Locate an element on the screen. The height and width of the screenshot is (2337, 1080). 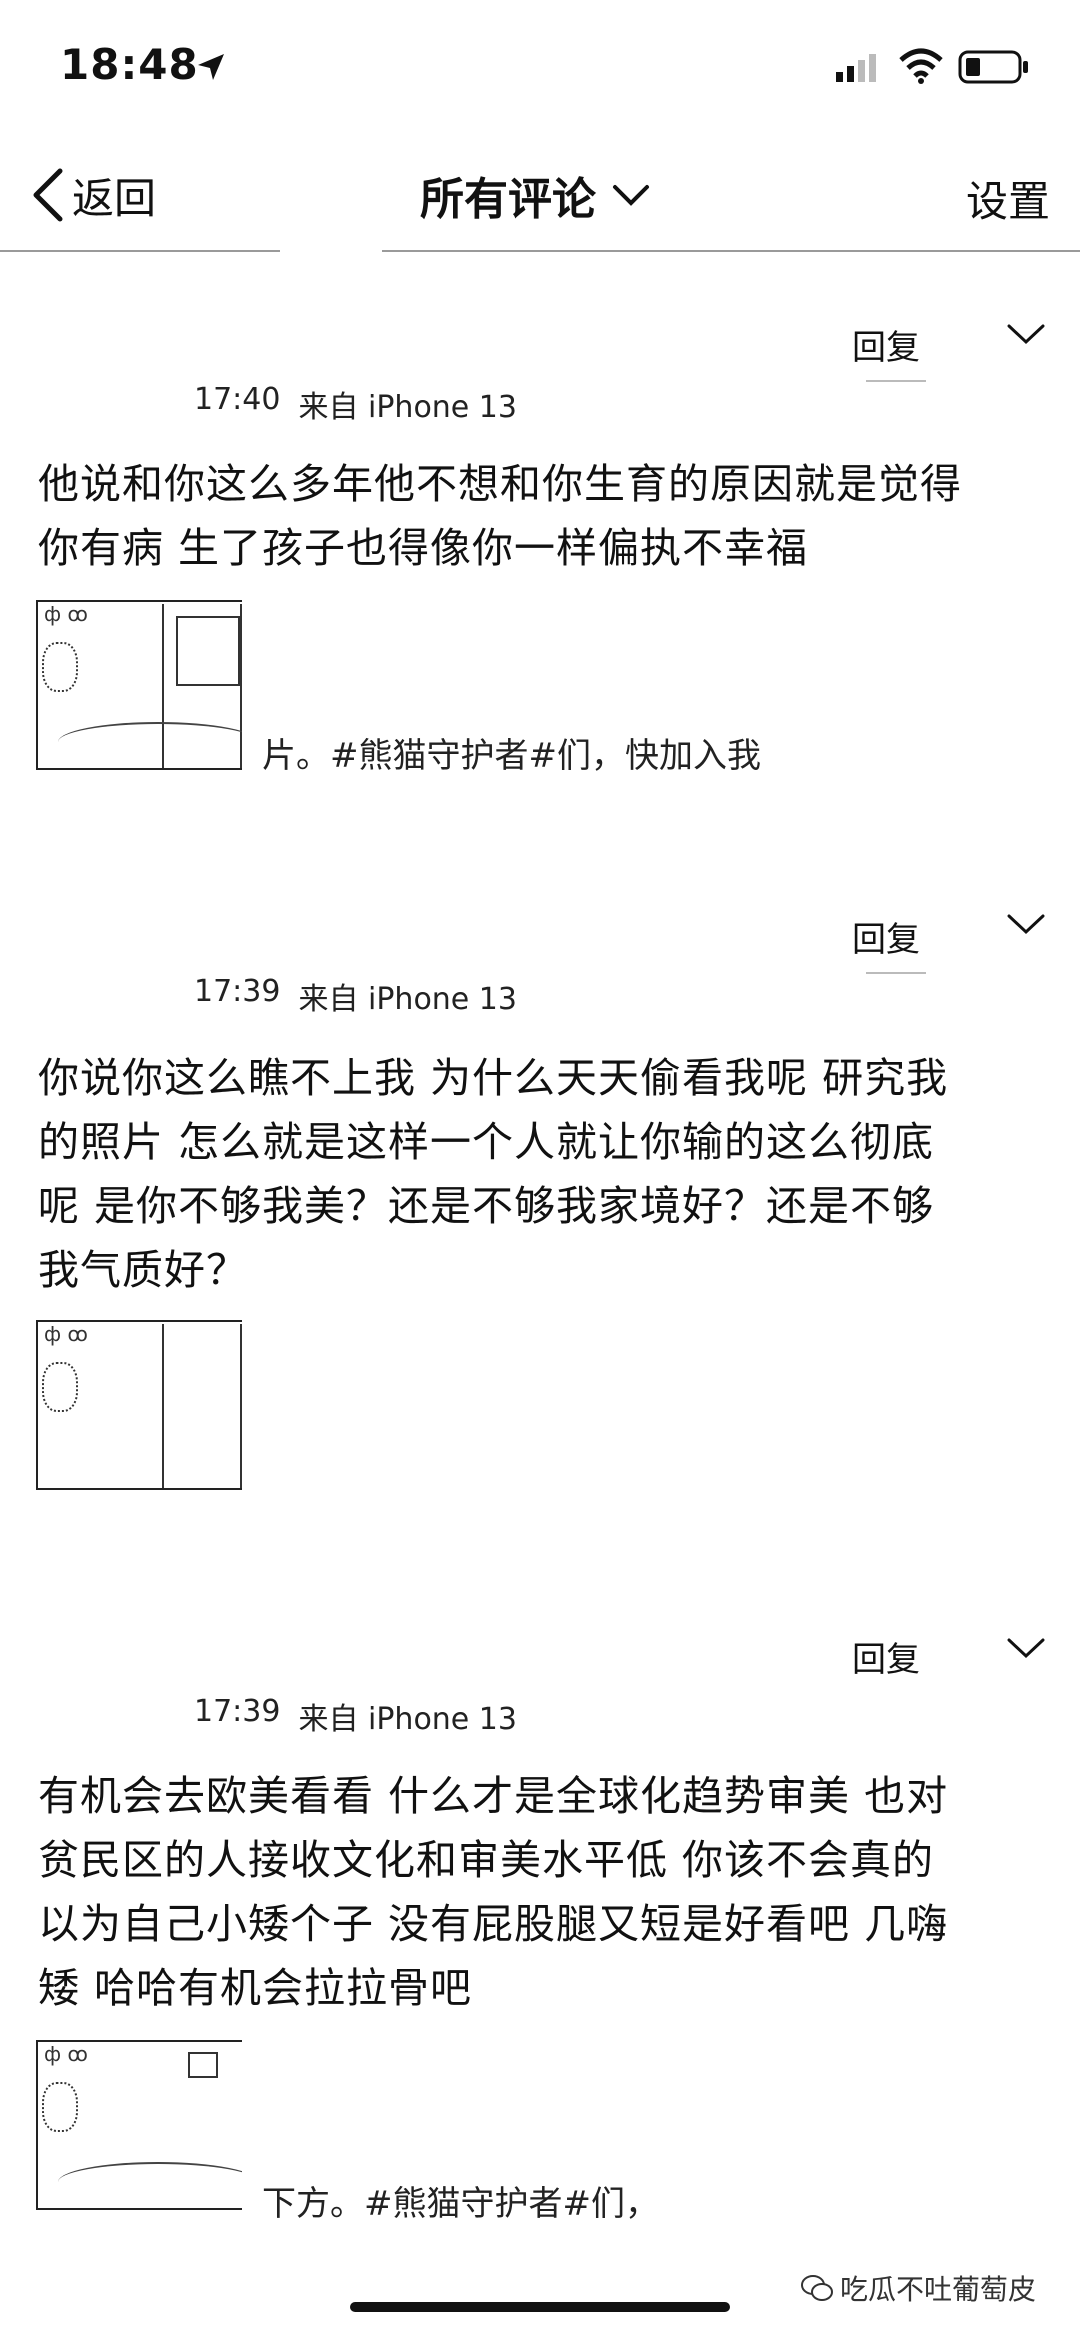
cellular-signal-icon is located at coordinates (856, 68).